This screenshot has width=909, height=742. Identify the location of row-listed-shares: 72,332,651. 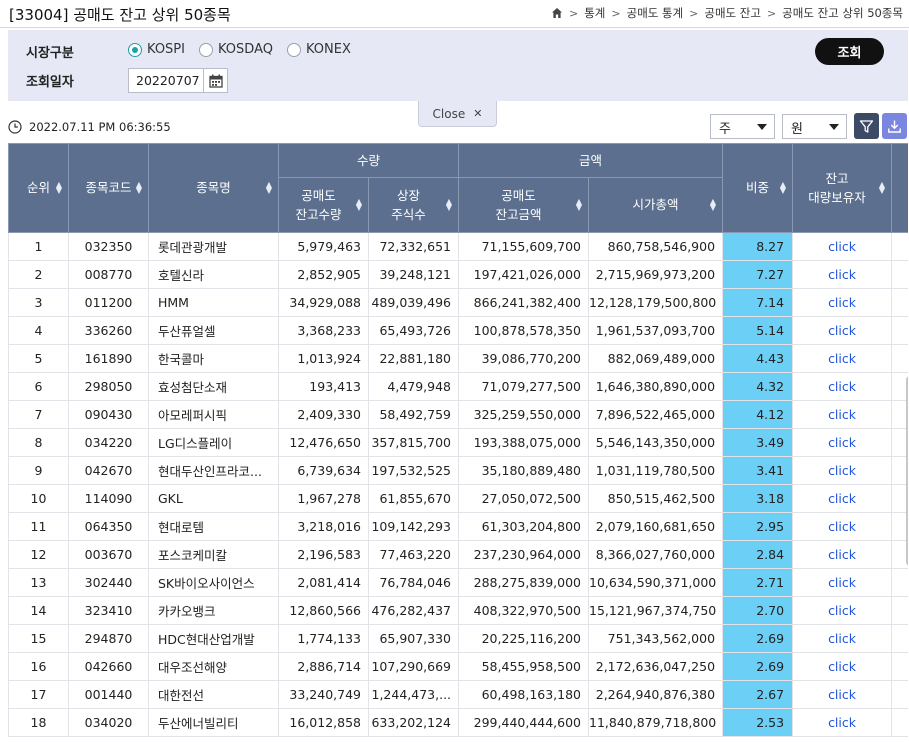
(414, 246).